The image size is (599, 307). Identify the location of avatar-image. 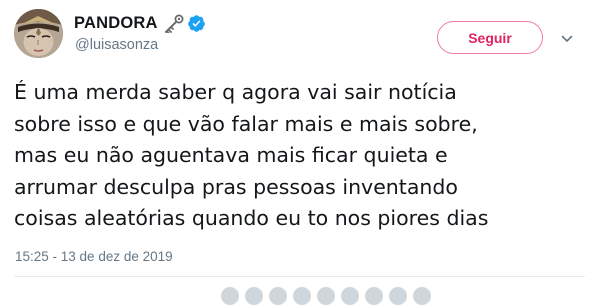
(38, 33).